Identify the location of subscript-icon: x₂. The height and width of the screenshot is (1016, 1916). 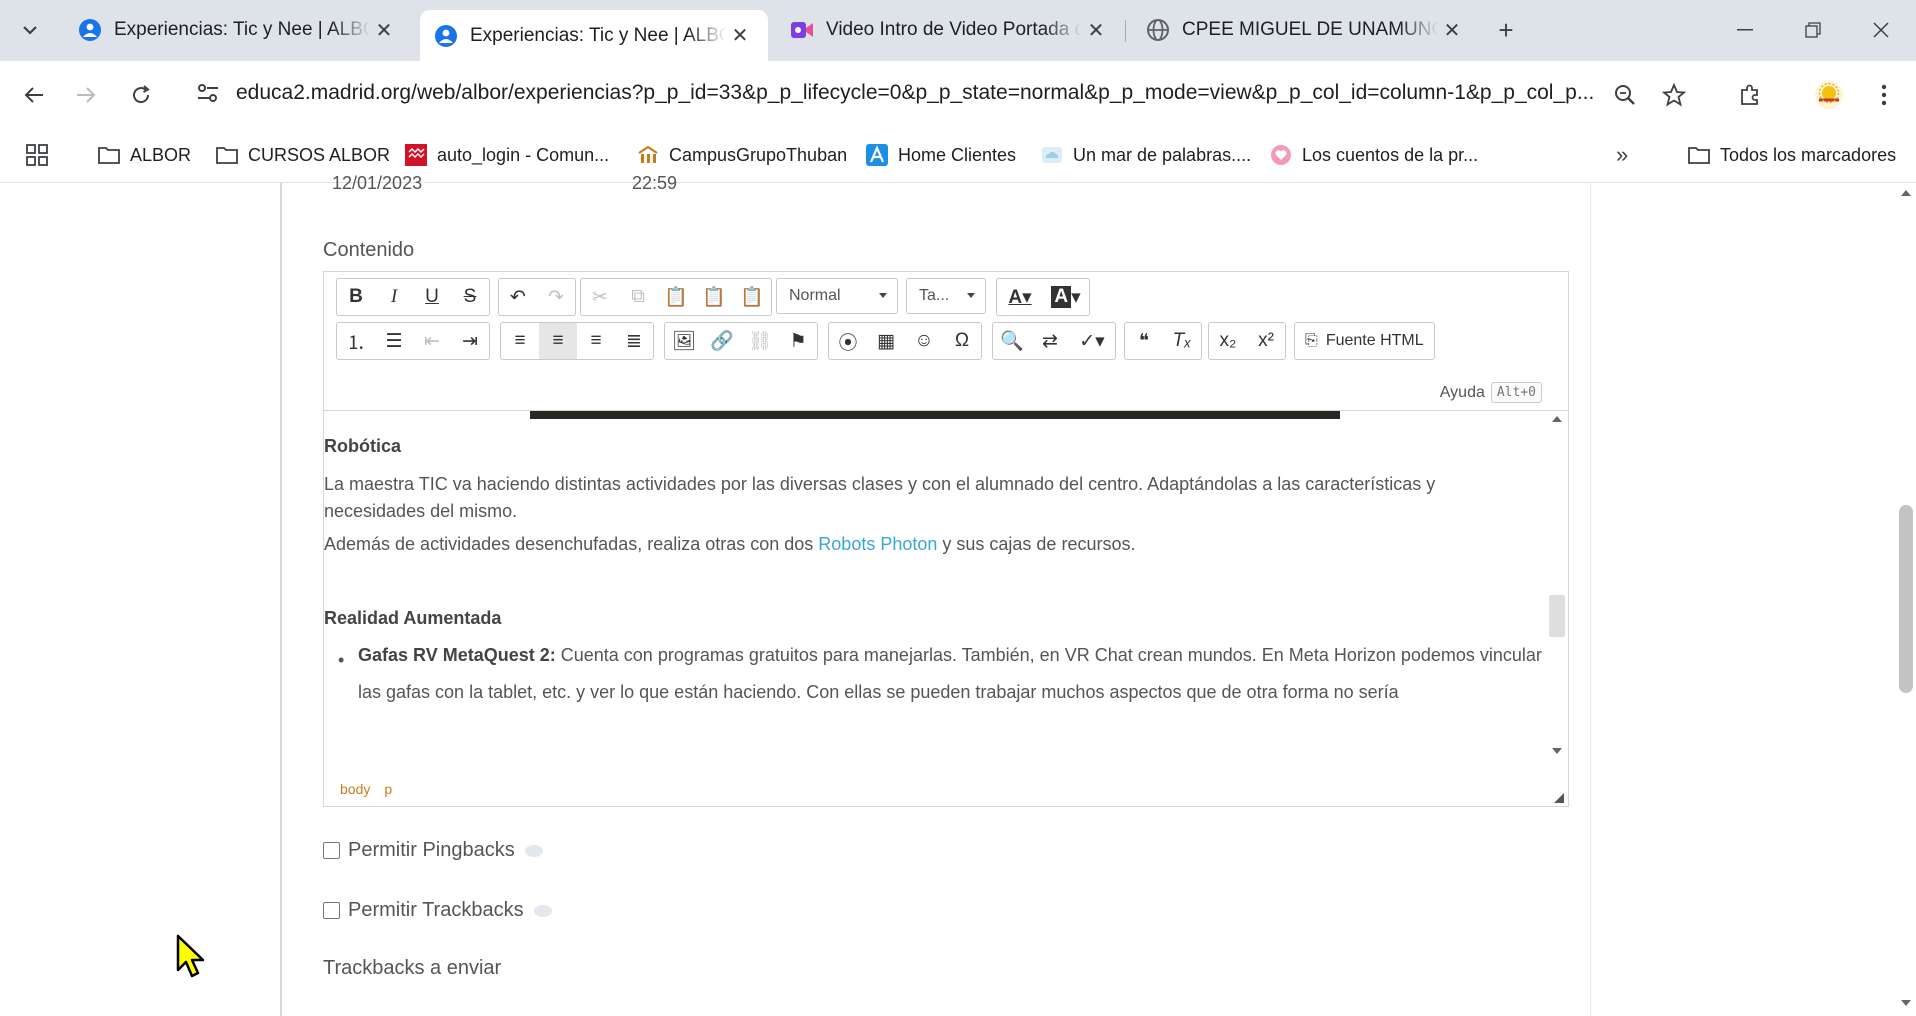
(1228, 341).